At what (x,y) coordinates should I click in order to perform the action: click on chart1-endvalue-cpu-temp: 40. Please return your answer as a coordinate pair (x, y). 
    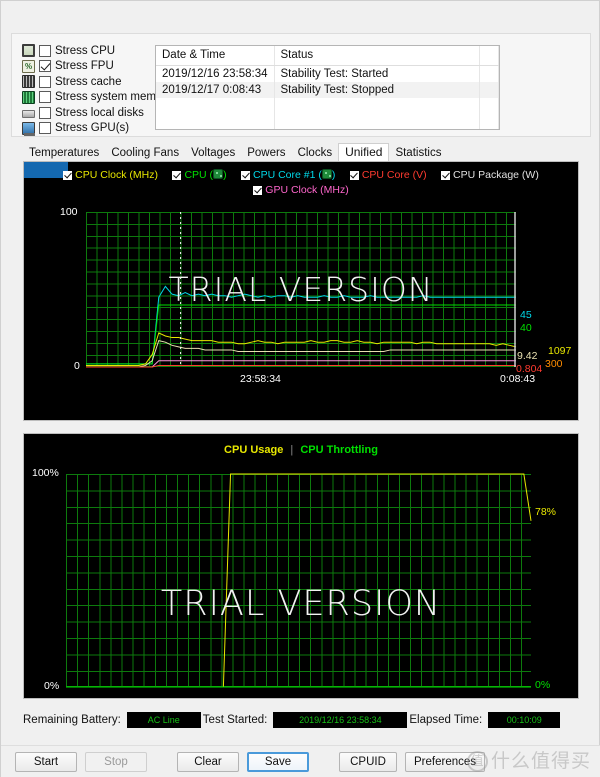
    Looking at the image, I should click on (526, 328).